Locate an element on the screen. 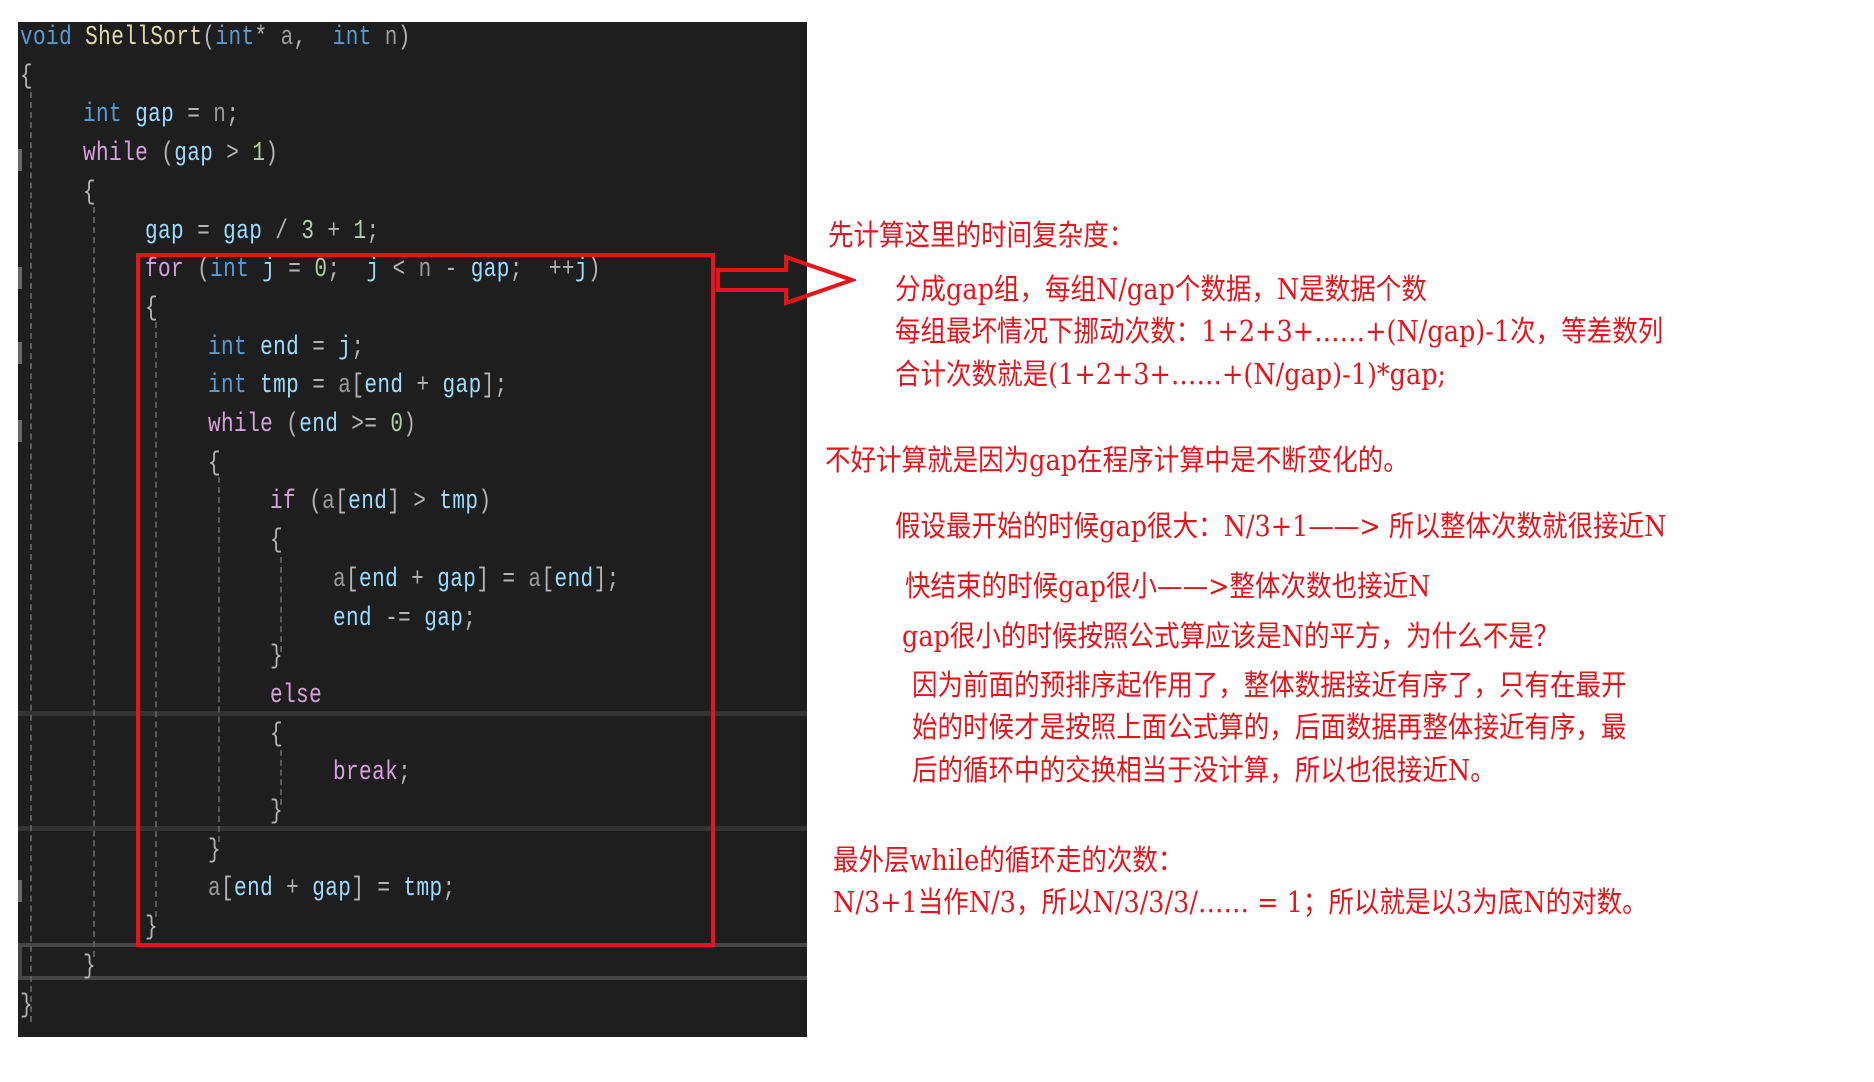 Image resolution: width=1874 pixels, height=1082 pixels. annotation-detail: 分成gap组，每组N/gap个数据，N是数据个数 is located at coordinates (1161, 289).